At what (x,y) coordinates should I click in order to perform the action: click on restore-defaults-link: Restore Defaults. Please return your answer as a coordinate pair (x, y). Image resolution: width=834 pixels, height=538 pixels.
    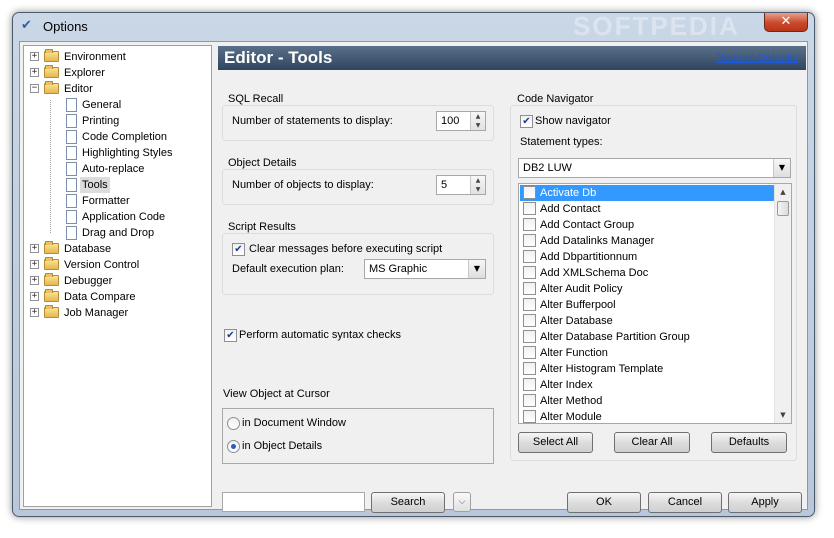
    Looking at the image, I should click on (757, 58).